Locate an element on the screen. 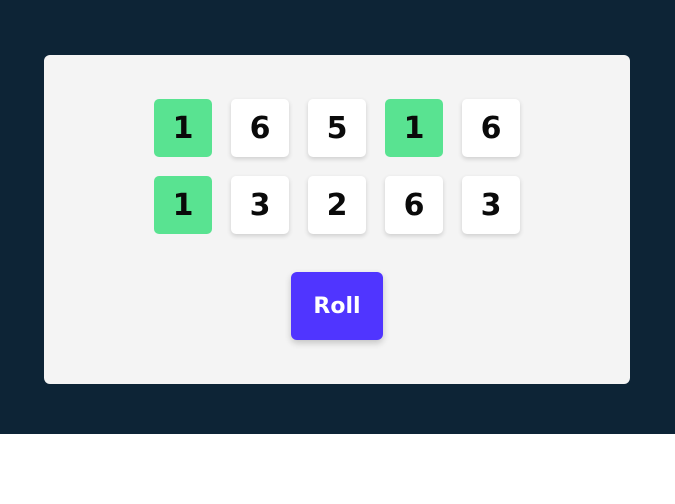 The height and width of the screenshot is (504, 675). die: 5 is located at coordinates (337, 128).